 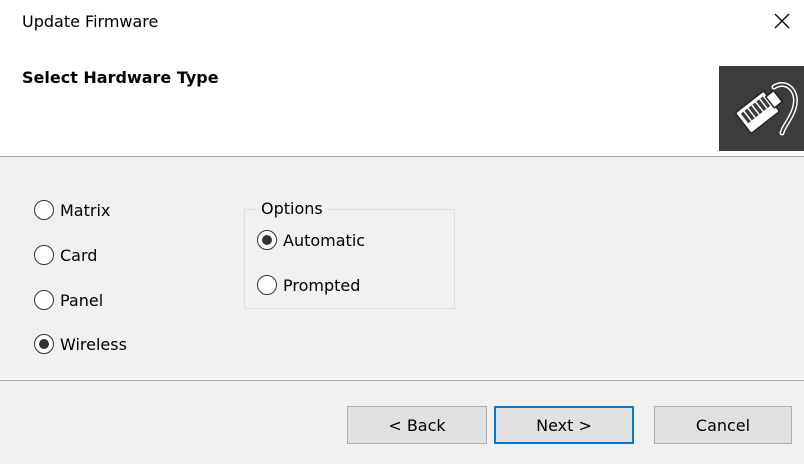 I want to click on network-plug-icon, so click(x=761, y=108).